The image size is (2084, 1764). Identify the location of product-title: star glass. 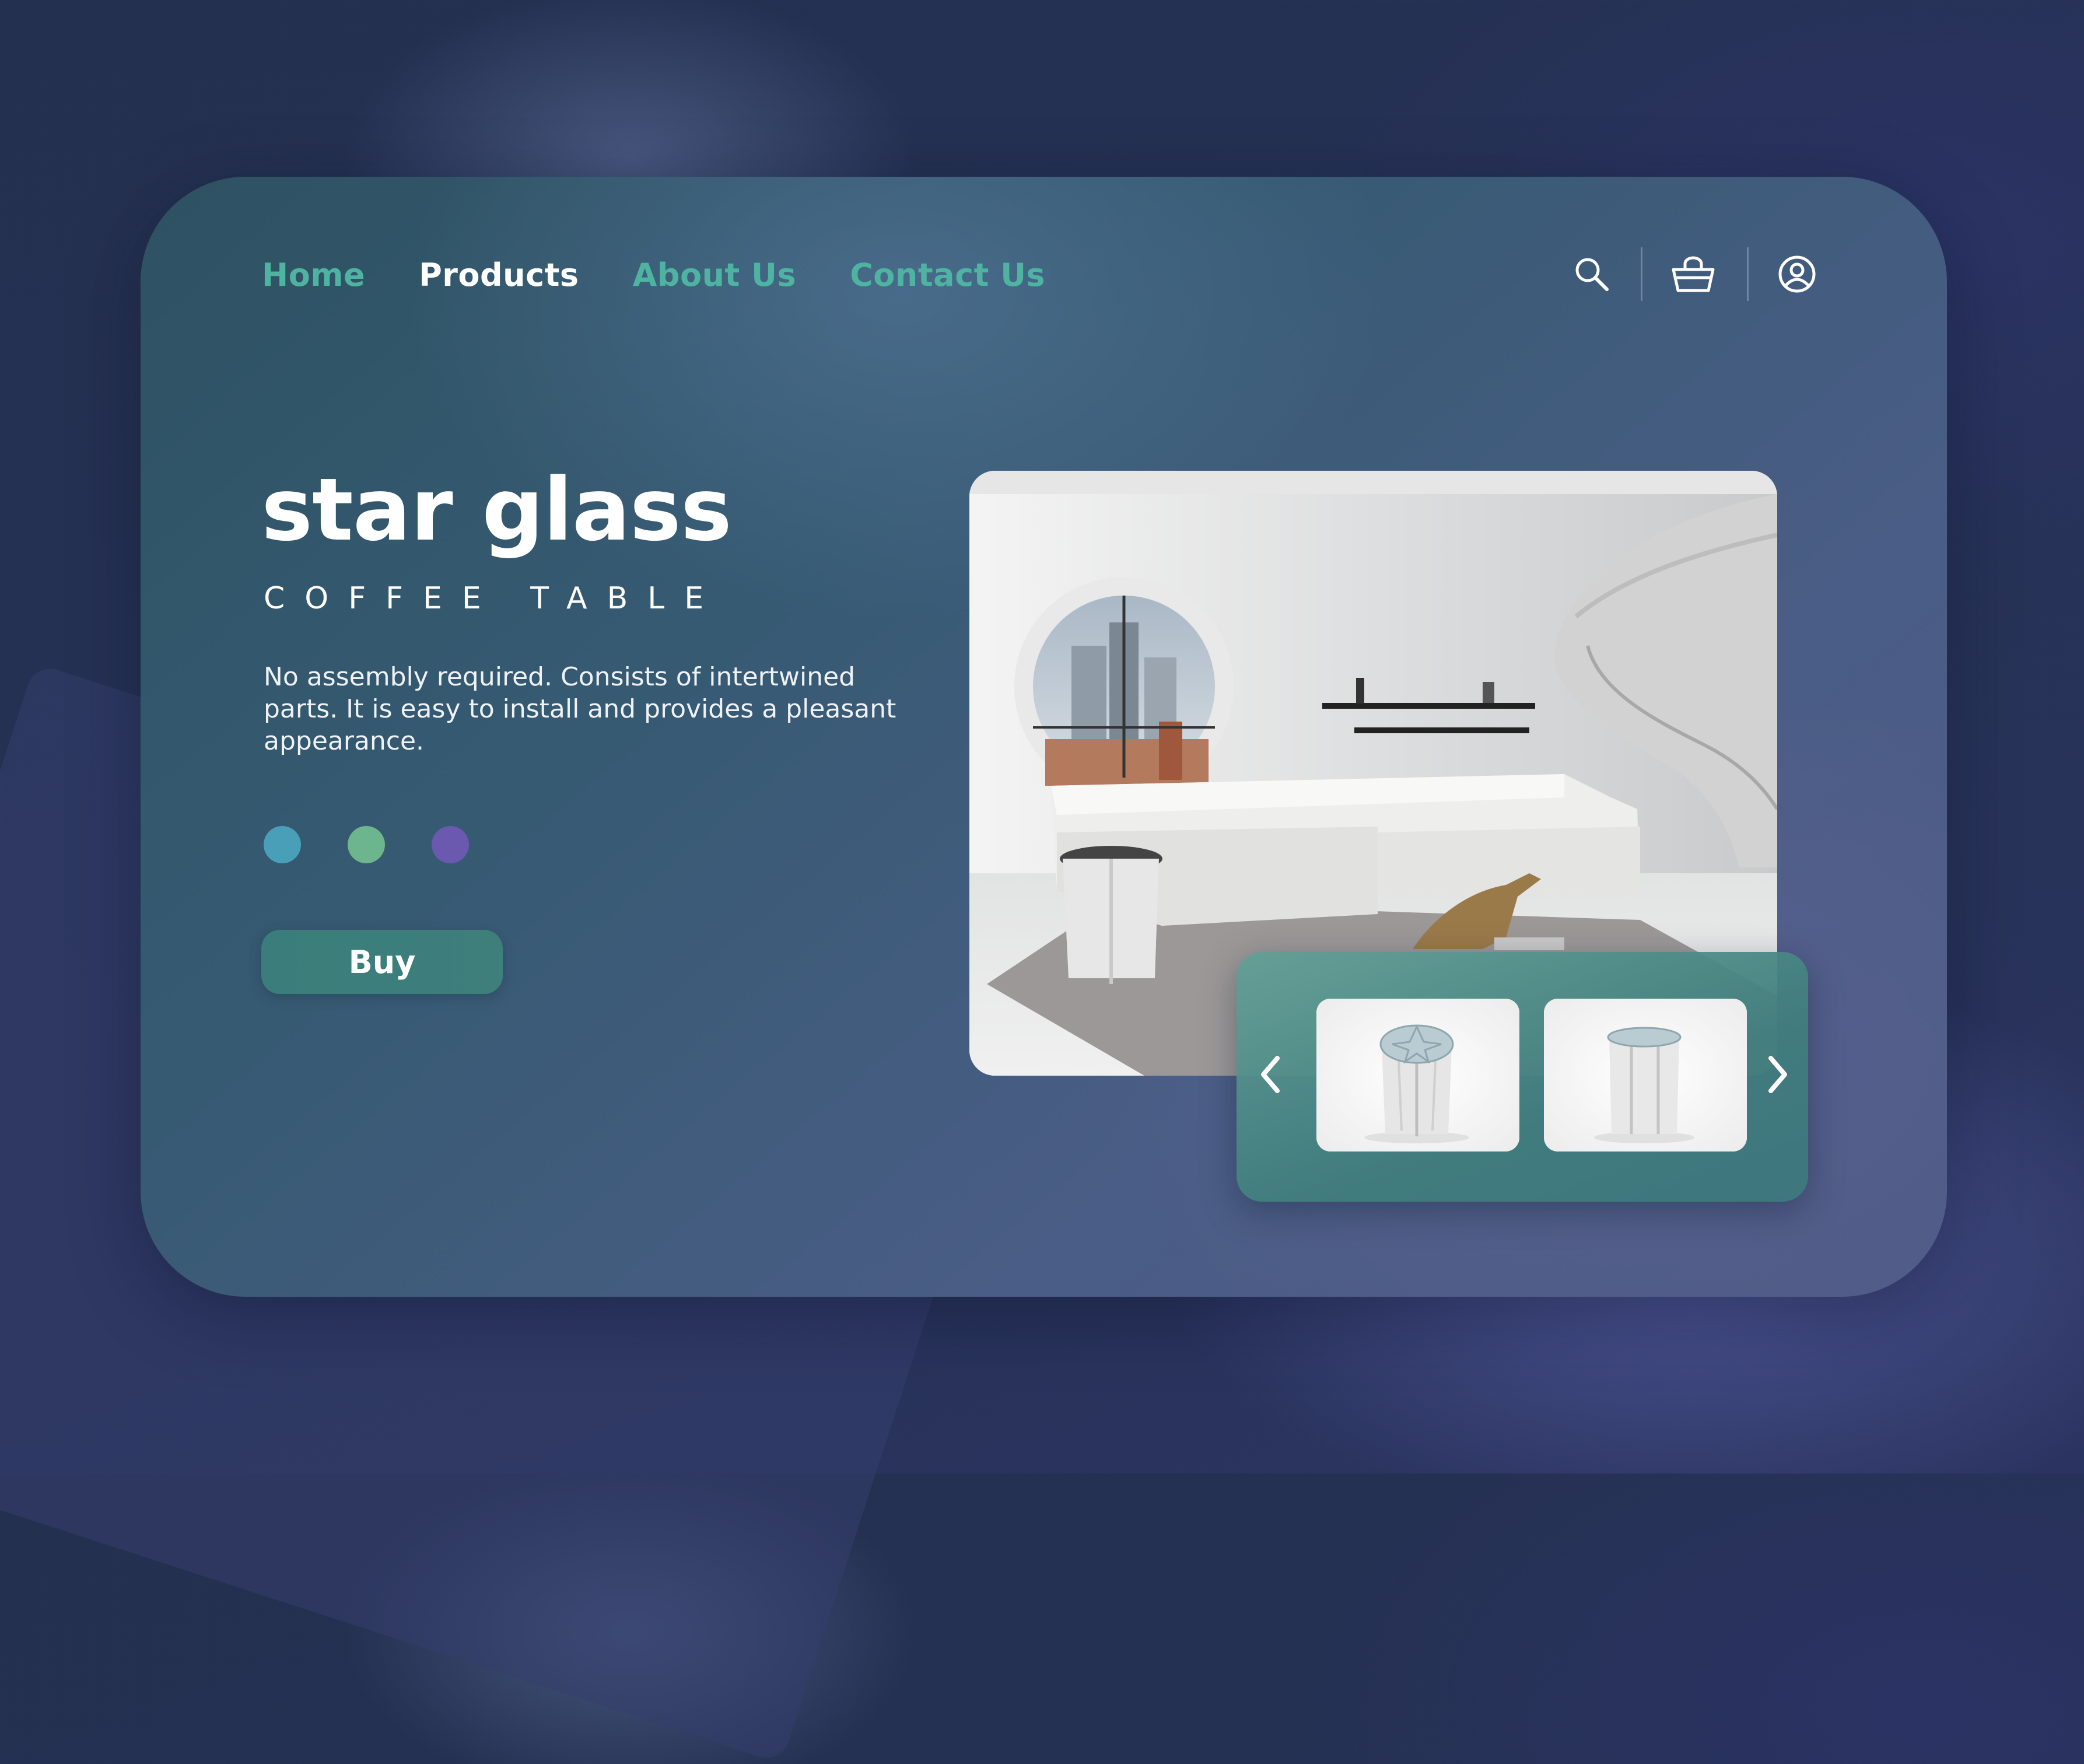
(496, 510).